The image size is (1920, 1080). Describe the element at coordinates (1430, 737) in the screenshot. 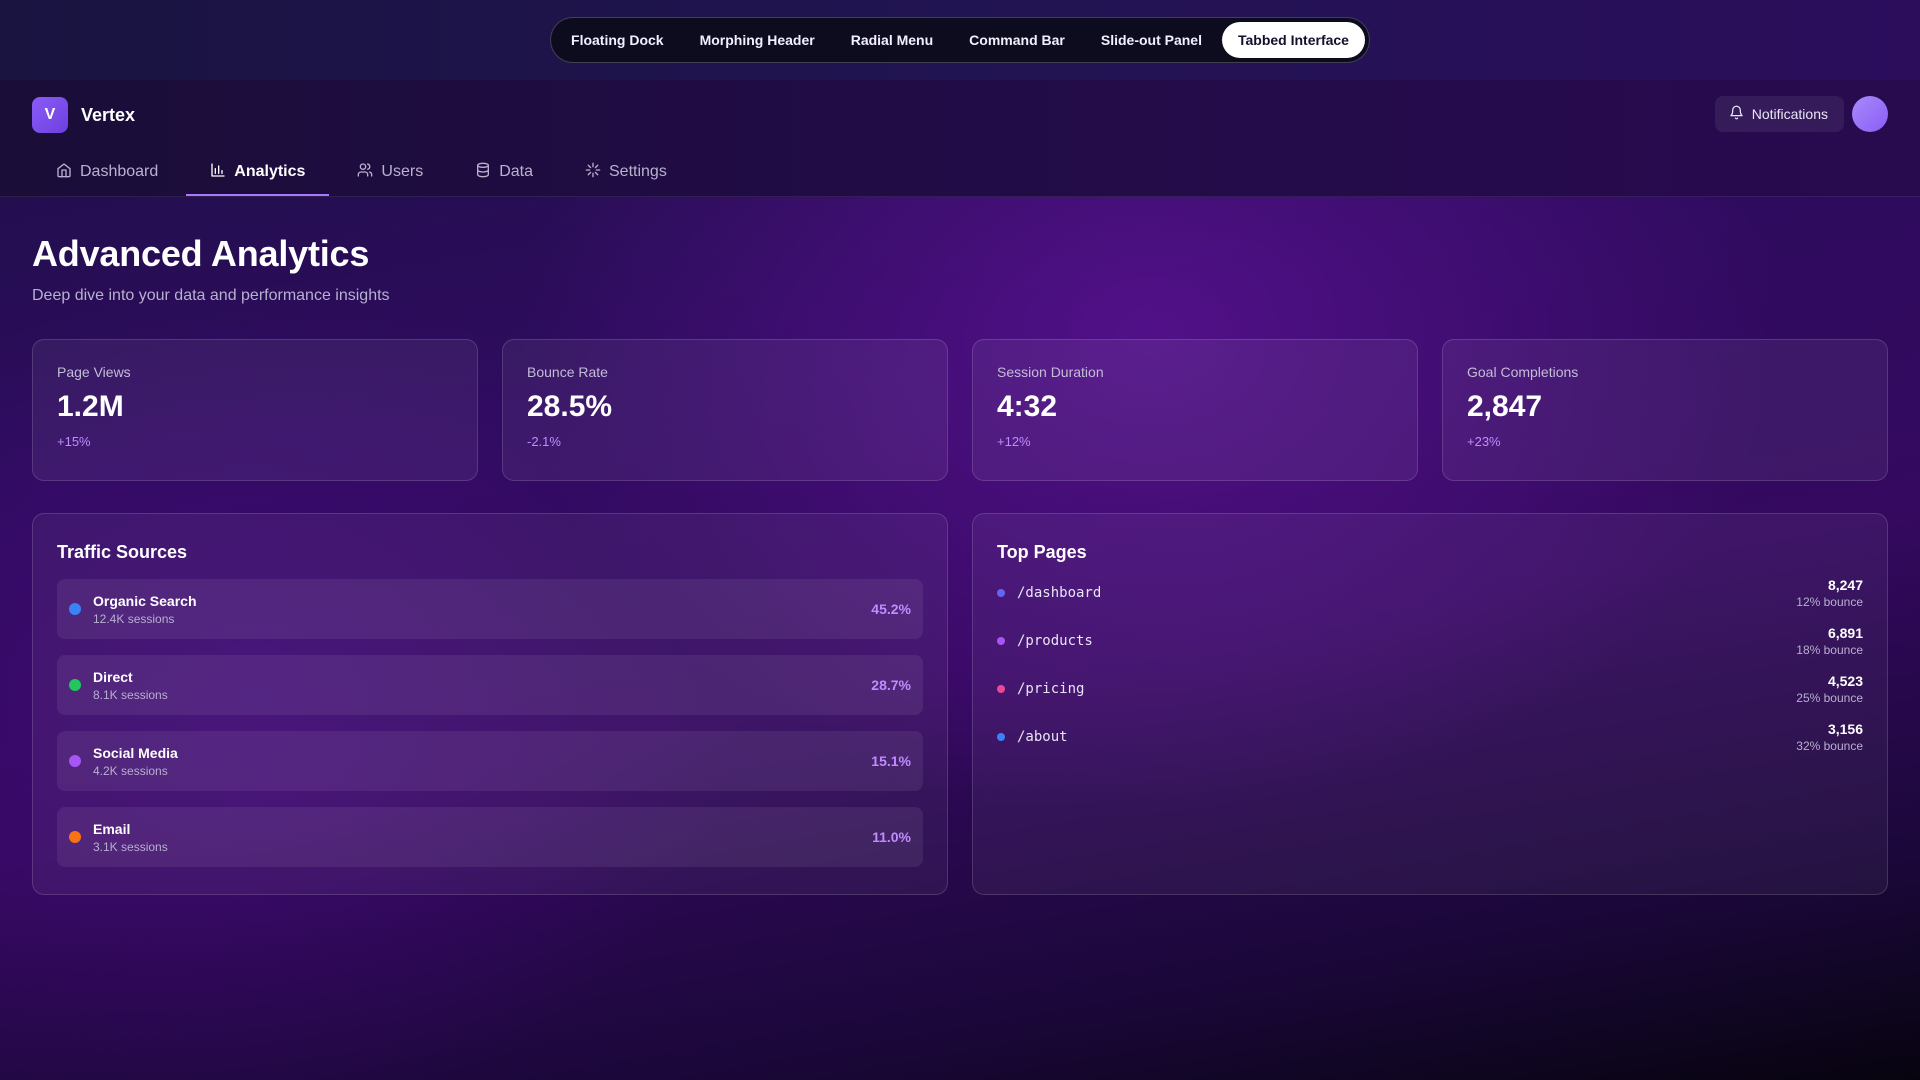

I see `top-page-item: /about 3,156 32% bounce` at that location.